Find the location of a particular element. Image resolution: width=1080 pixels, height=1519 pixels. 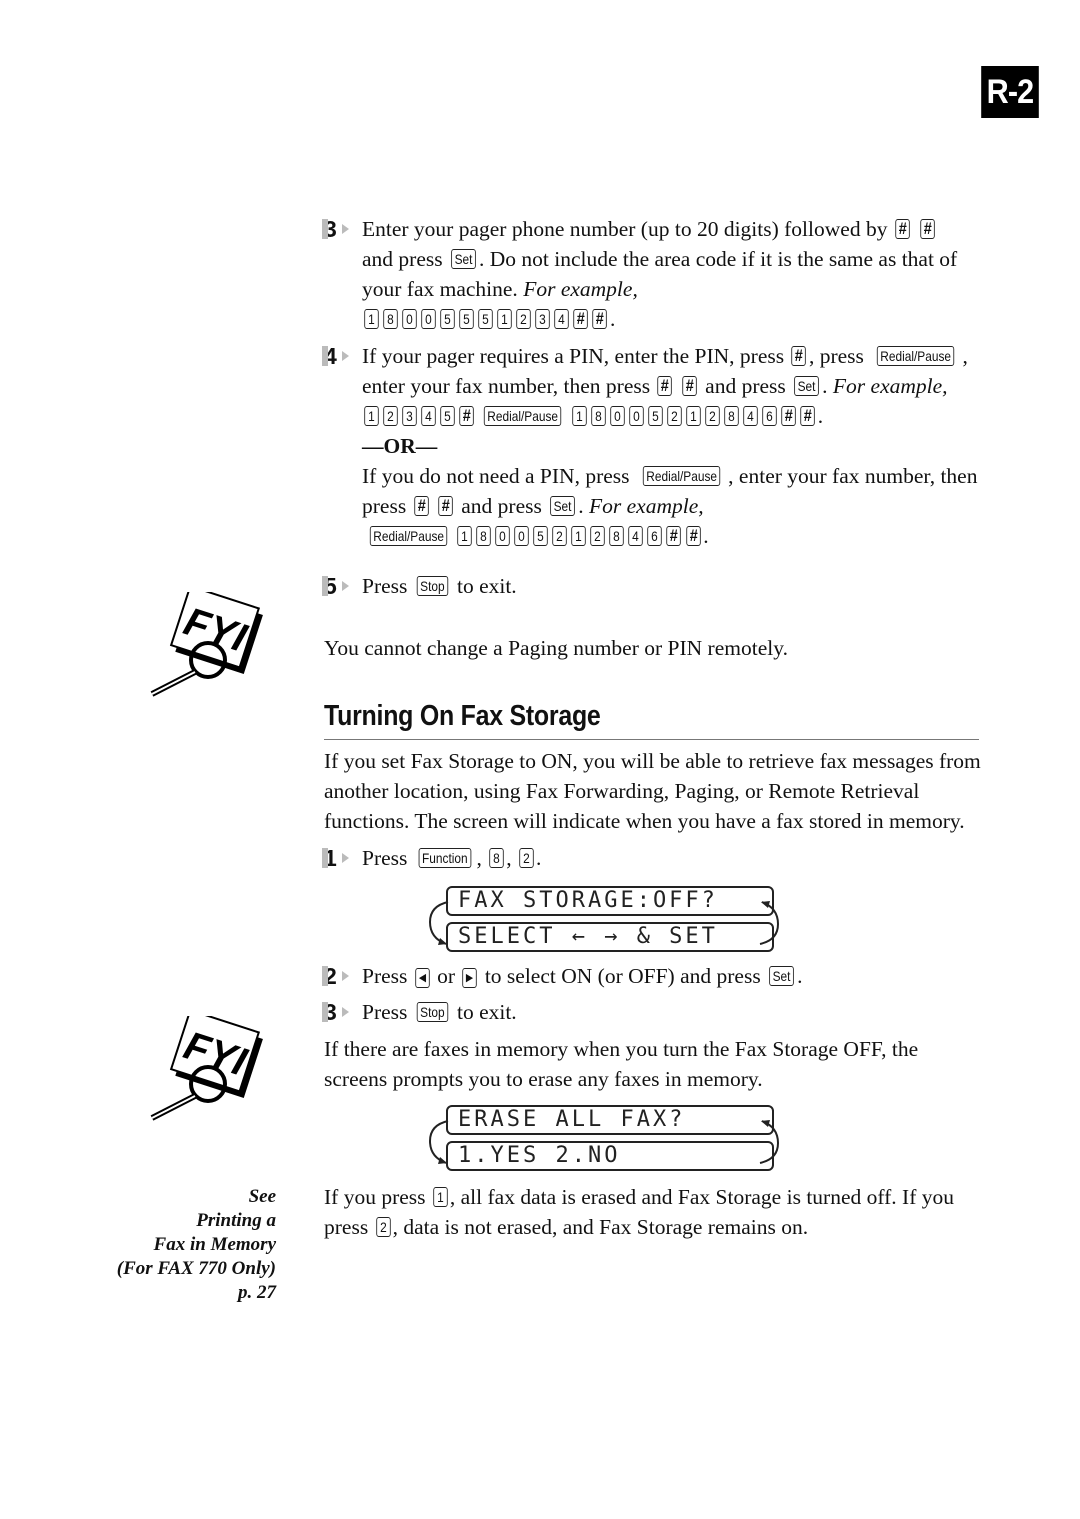

text-line: 1 2 3 4 5 # Redial/Pause 1 8 0 0 5 2 1 2 8 4 6 # #. is located at coordinates (673, 416).